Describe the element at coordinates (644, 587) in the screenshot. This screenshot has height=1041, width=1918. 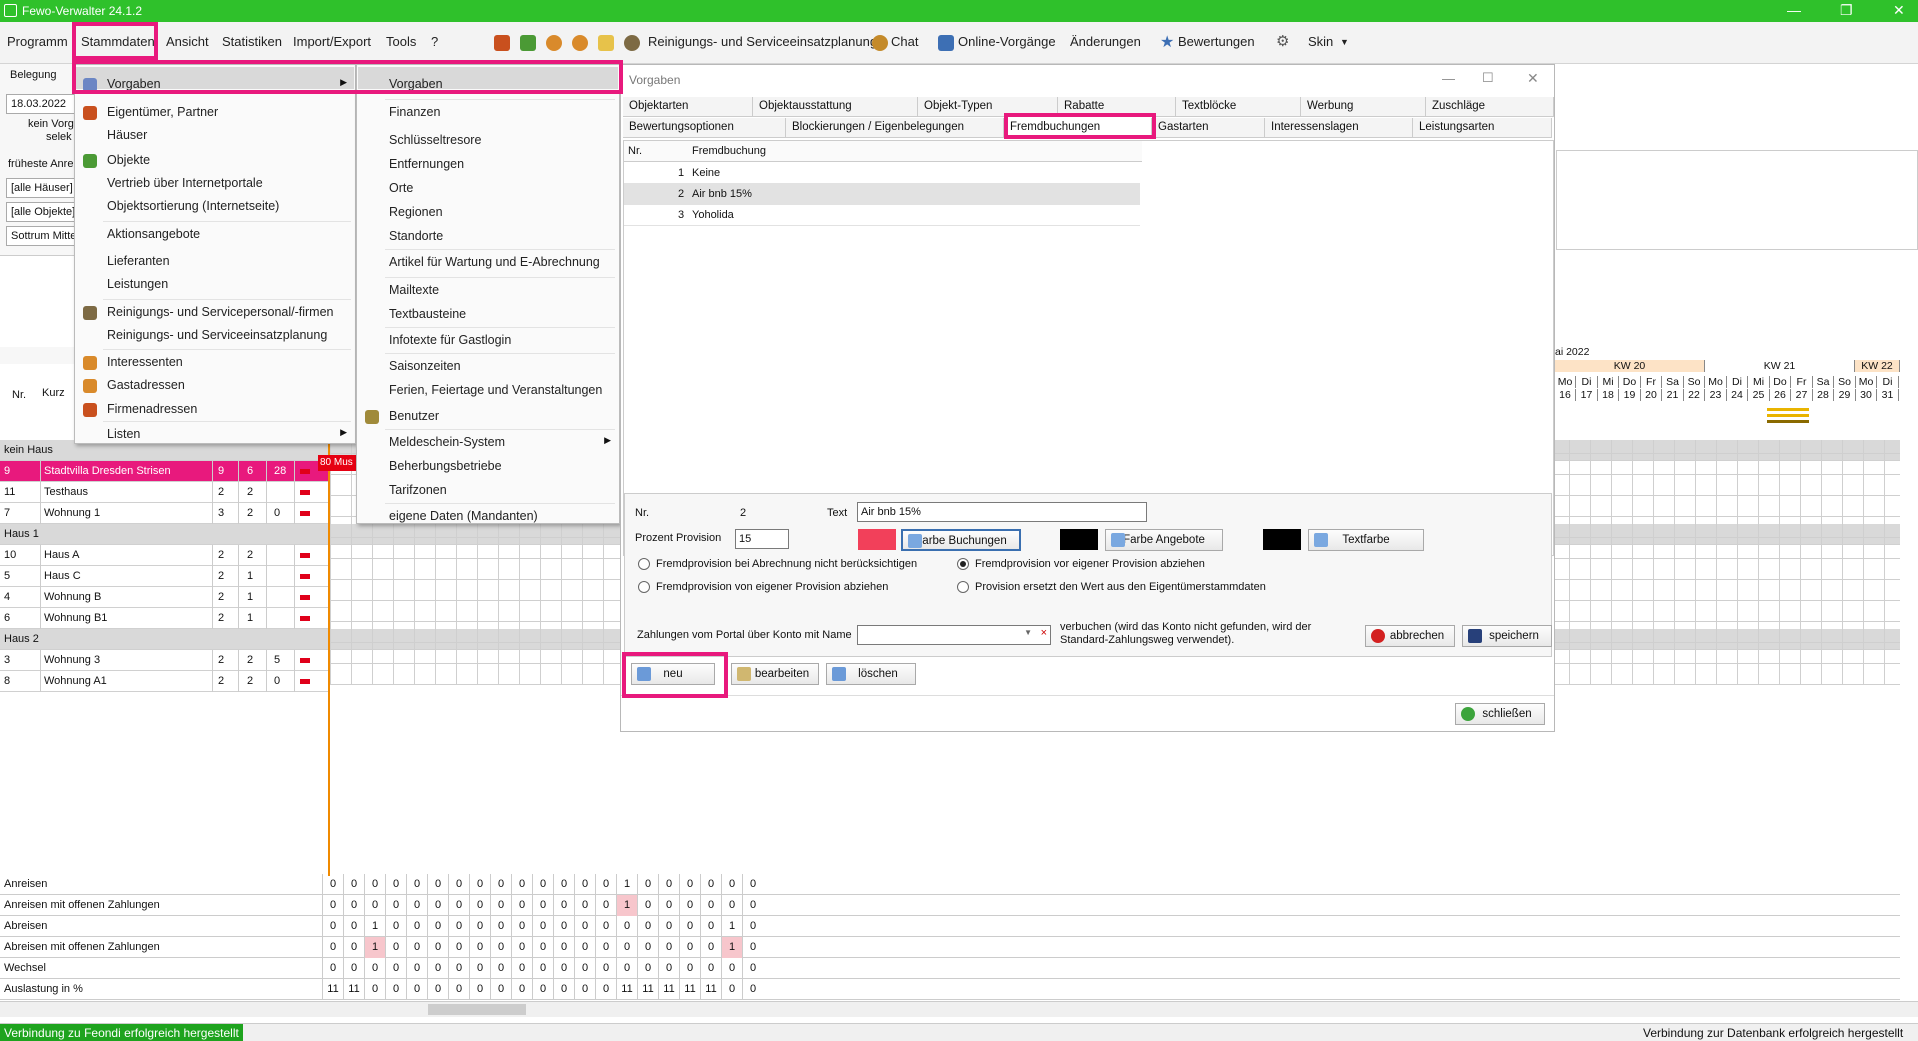
I see `radio-from-own` at that location.